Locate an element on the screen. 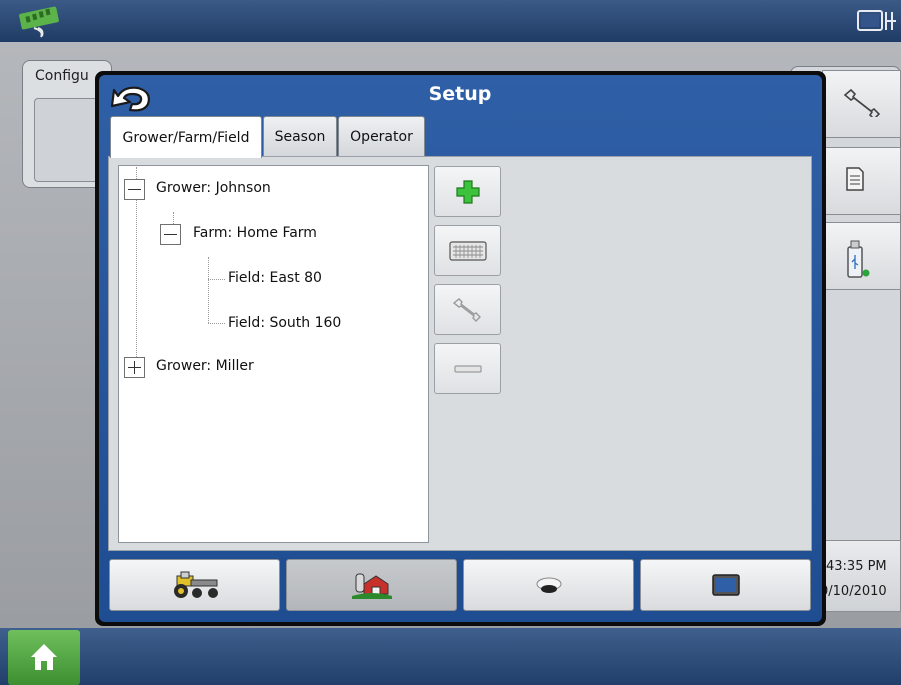 The image size is (901, 685). status-clock-box is located at coordinates (861, 576).